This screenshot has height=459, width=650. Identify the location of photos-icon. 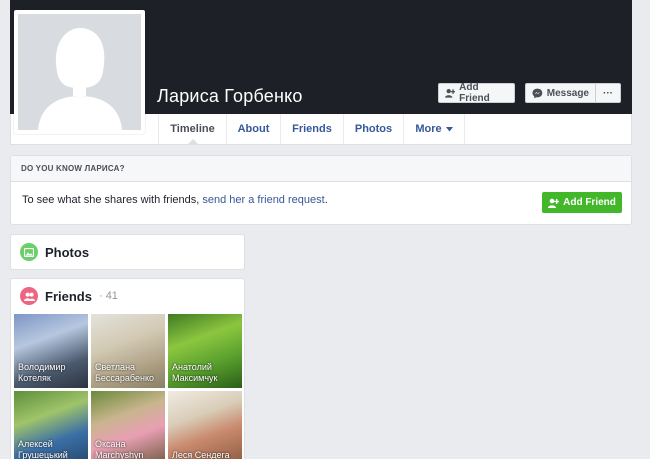
(29, 252).